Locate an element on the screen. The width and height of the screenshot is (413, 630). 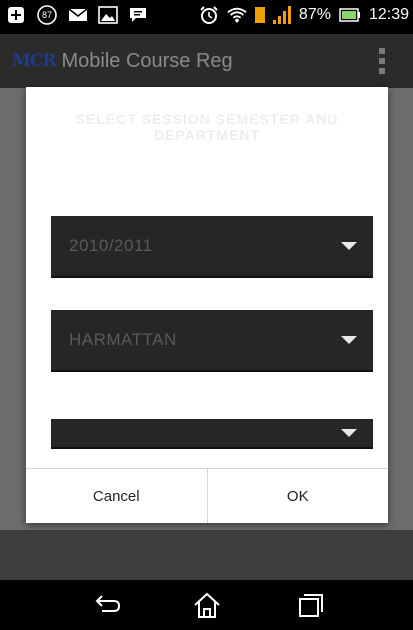
cancel-button: Cancel is located at coordinates (116, 496).